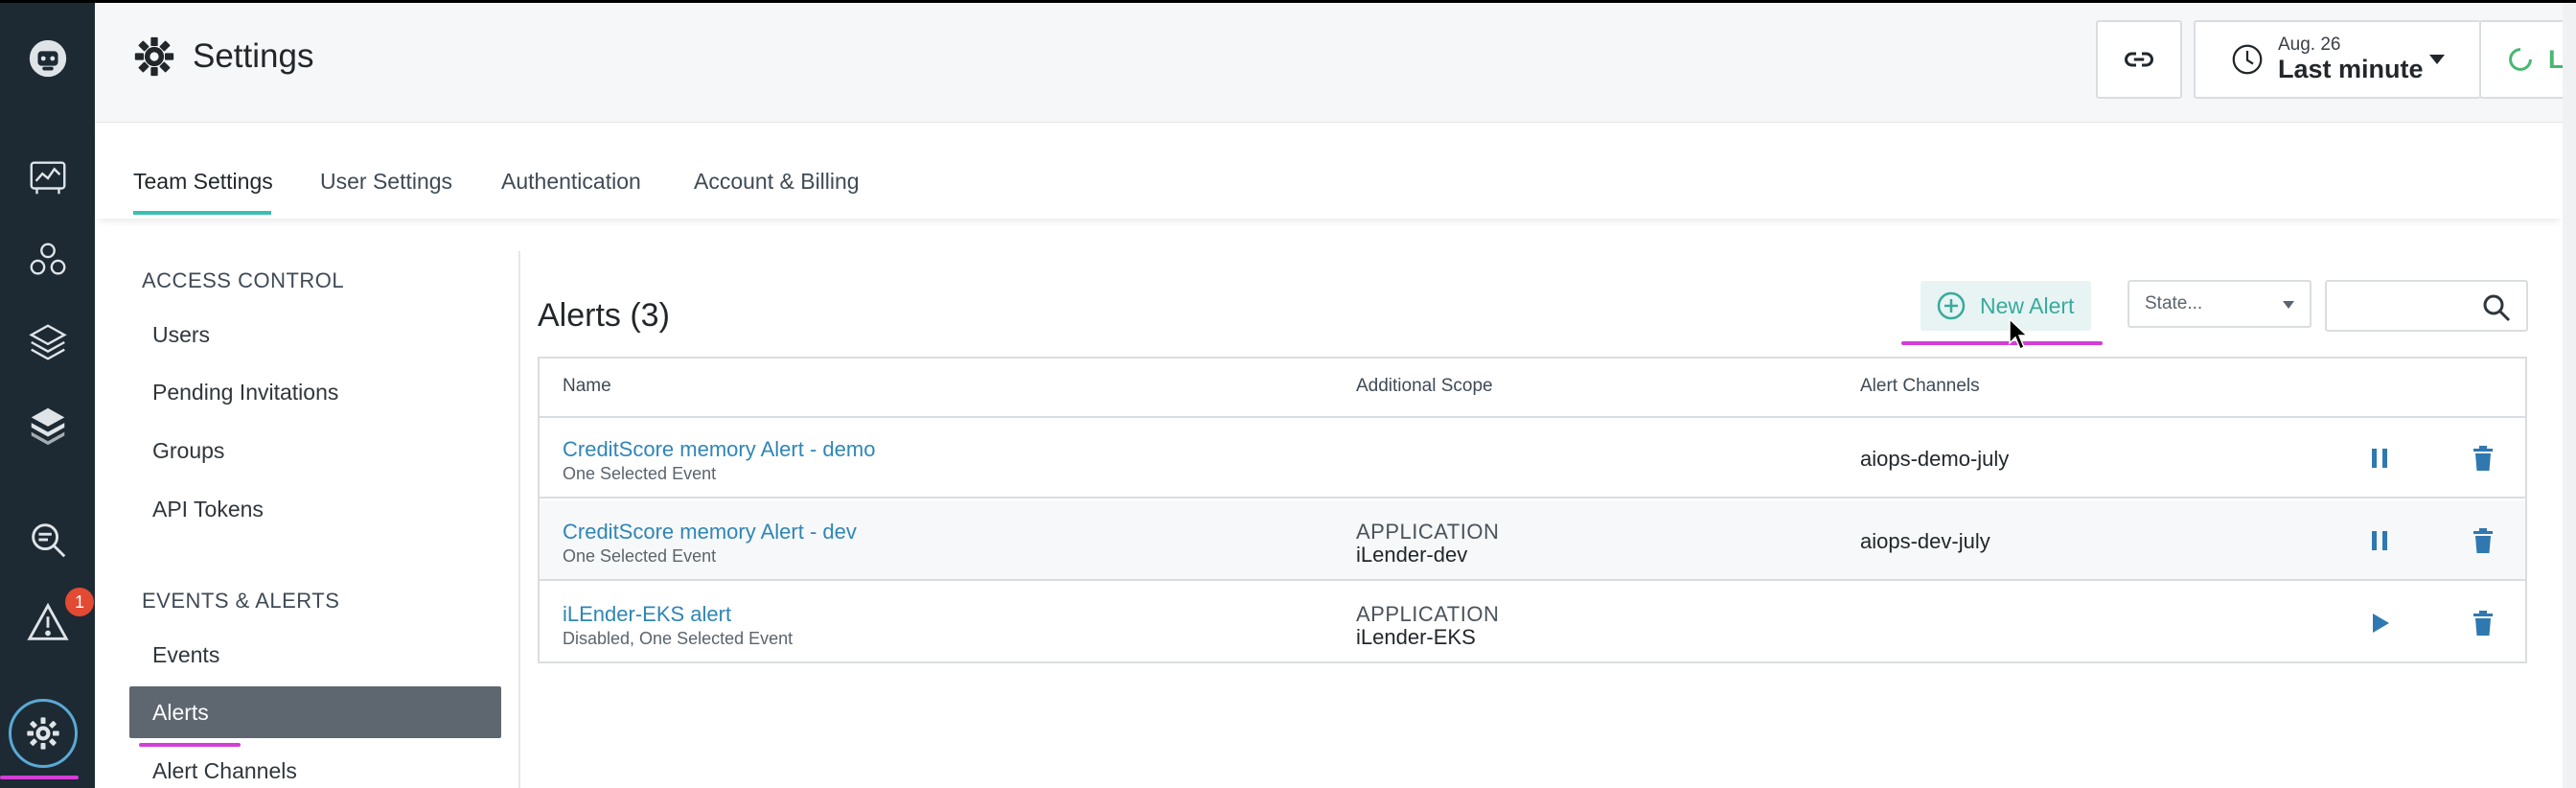  What do you see at coordinates (2309, 44) in the screenshot?
I see `time-date: Aug. 26` at bounding box center [2309, 44].